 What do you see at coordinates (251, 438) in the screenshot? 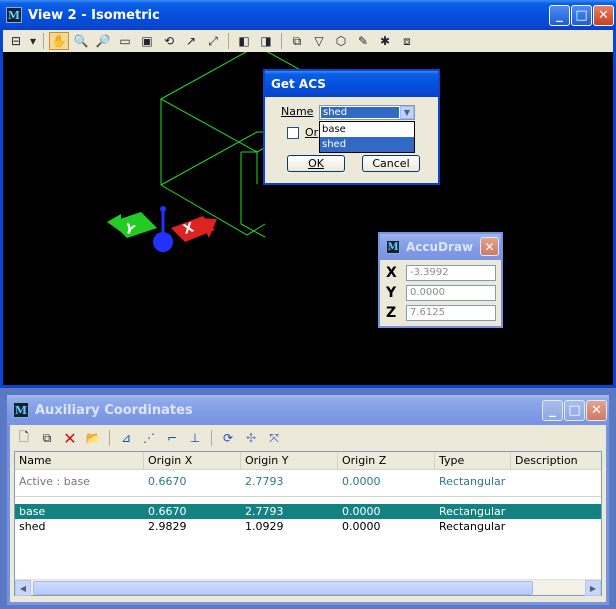
I see `move-acs-icon: ✣` at bounding box center [251, 438].